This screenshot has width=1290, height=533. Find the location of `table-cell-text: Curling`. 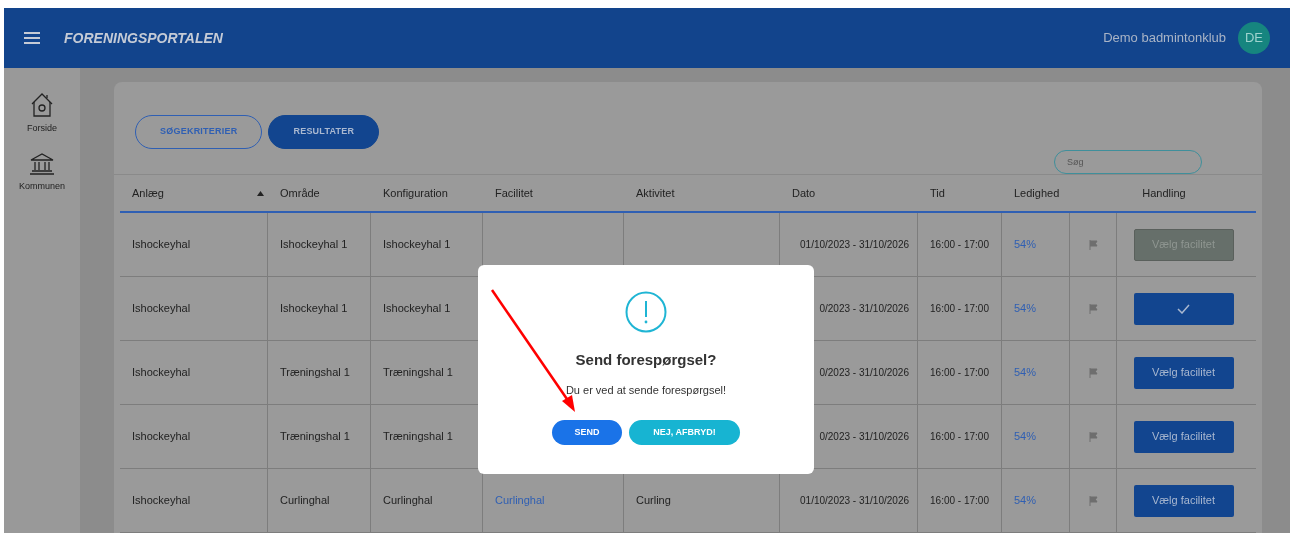

table-cell-text: Curling is located at coordinates (653, 501).